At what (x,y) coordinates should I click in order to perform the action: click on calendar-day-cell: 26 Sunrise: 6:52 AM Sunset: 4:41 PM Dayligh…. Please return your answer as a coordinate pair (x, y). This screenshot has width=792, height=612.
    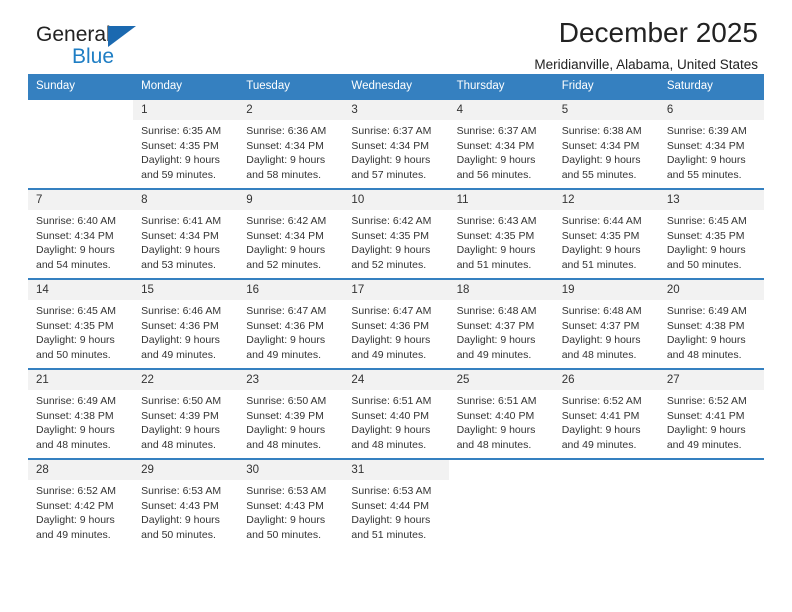
    Looking at the image, I should click on (606, 413).